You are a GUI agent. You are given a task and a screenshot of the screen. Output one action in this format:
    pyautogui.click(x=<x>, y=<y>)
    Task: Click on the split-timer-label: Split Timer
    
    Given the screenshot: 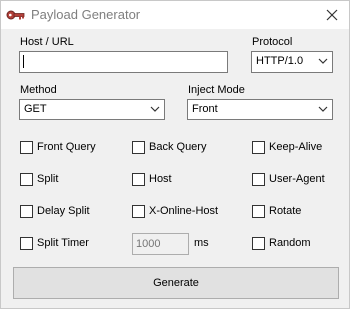 What is the action you would take?
    pyautogui.click(x=63, y=243)
    